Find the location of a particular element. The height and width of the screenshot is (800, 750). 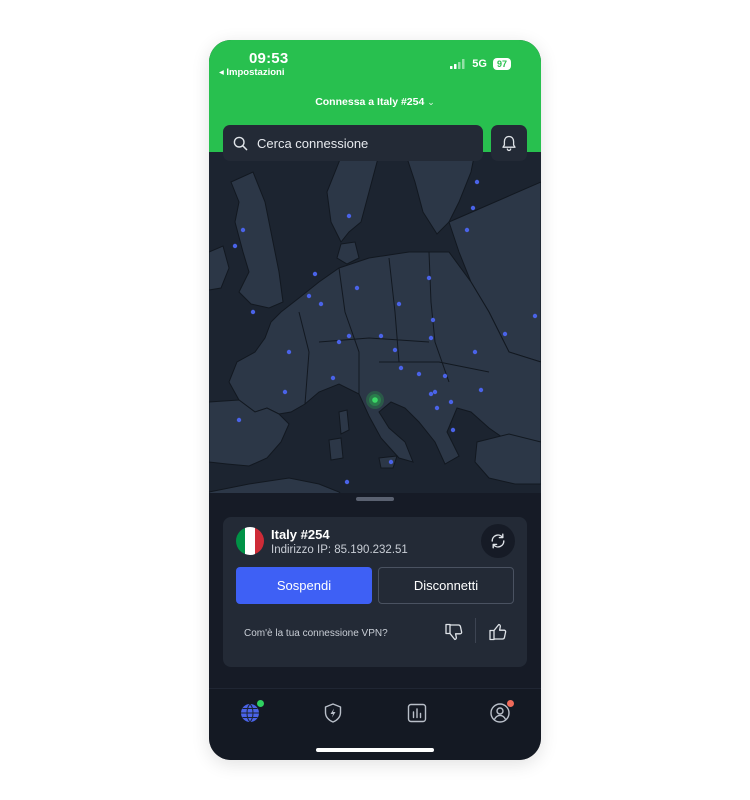

home-indicator is located at coordinates (375, 750).